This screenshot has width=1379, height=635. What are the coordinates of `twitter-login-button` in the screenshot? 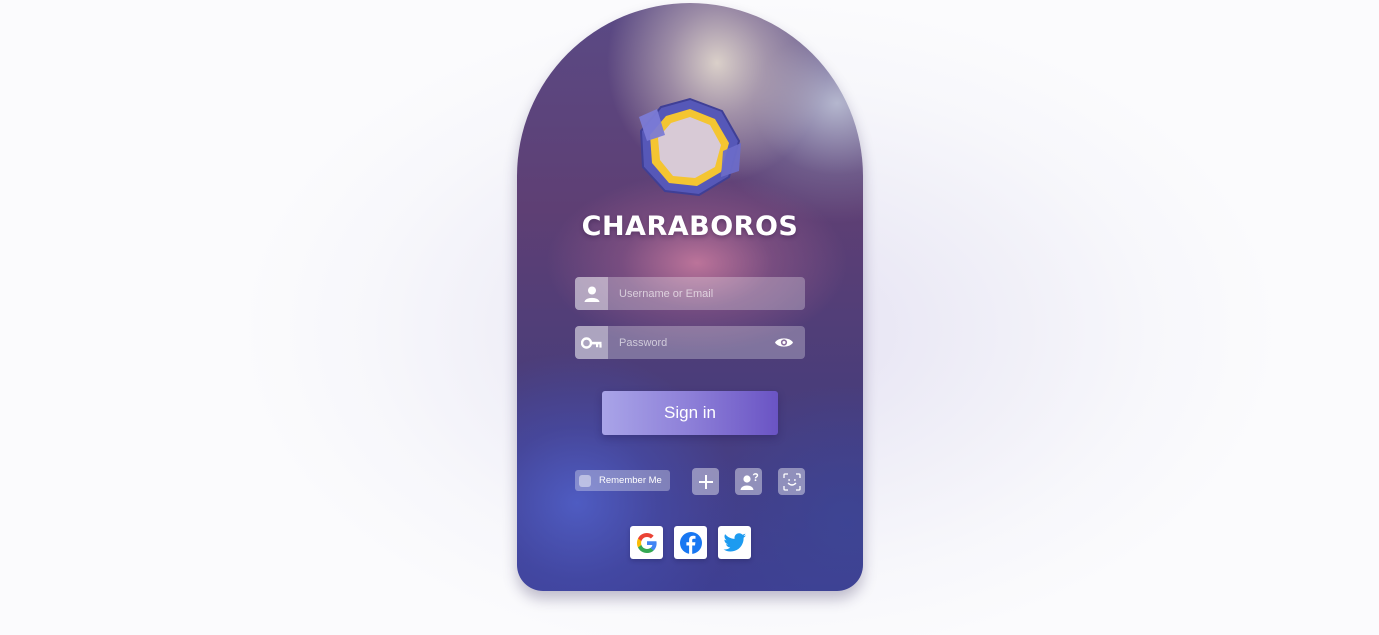 It's located at (734, 542).